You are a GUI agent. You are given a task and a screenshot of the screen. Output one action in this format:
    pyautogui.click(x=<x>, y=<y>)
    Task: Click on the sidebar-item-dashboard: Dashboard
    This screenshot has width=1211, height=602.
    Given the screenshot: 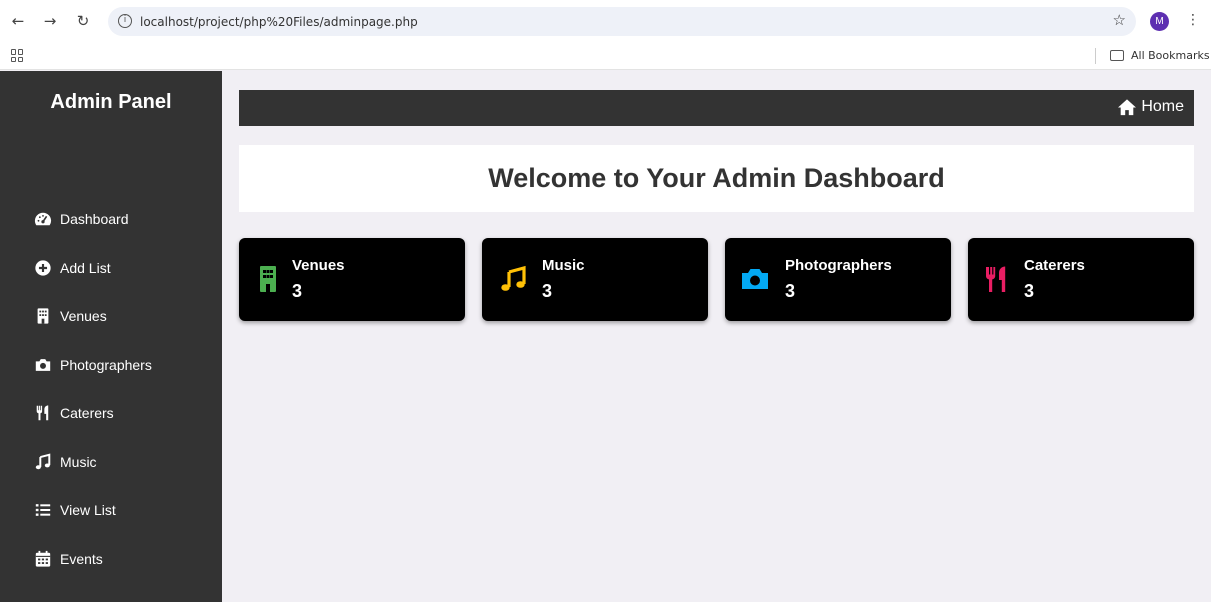 What is the action you would take?
    pyautogui.click(x=81, y=219)
    